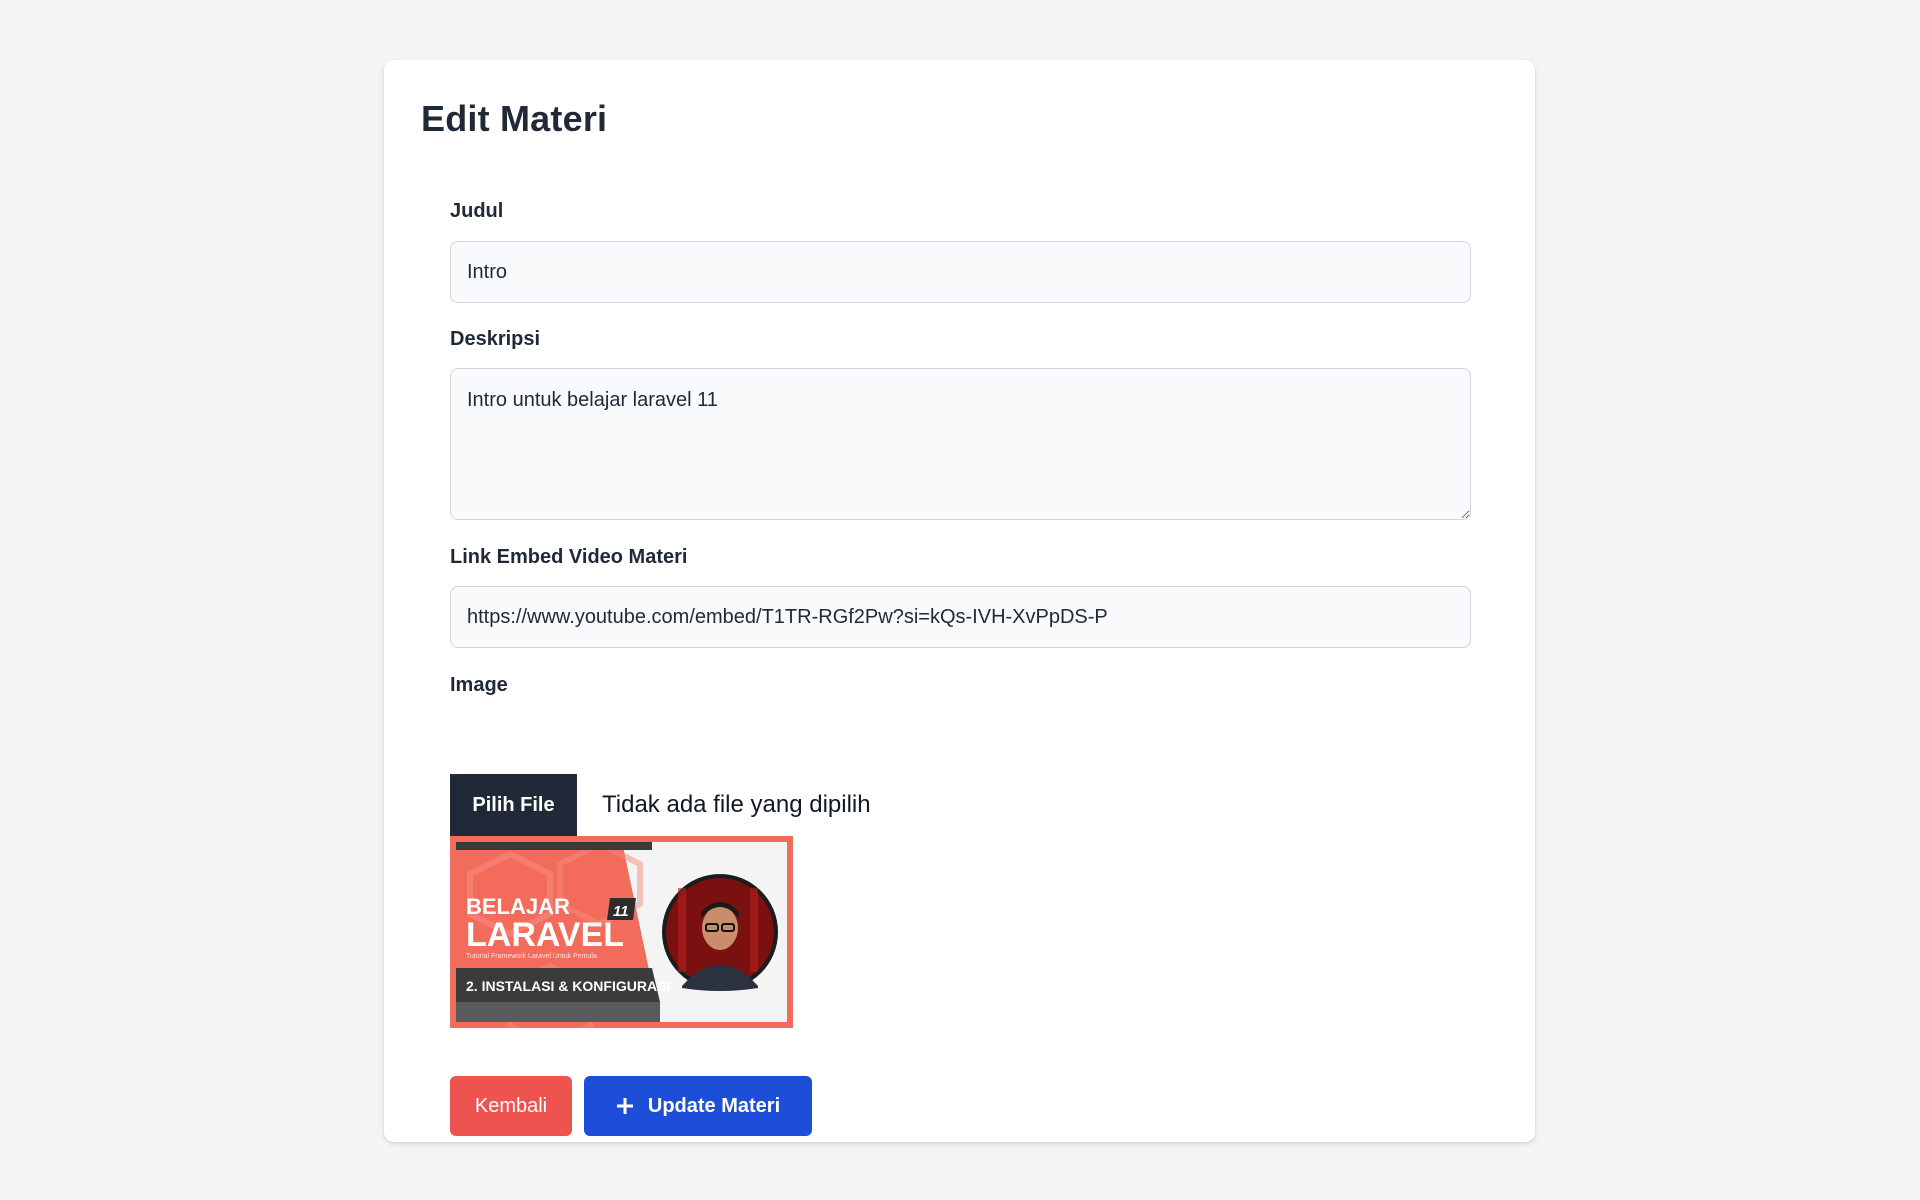  I want to click on judul-label: Judul, so click(477, 211).